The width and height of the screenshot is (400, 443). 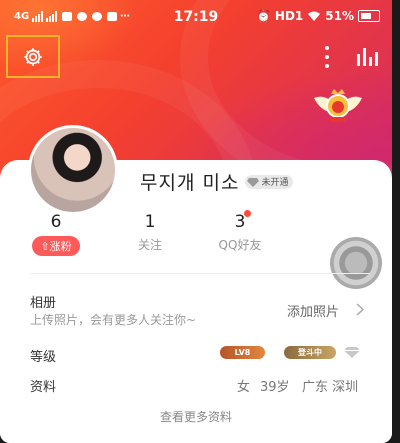 I want to click on add-photo-link: 添加照片, so click(x=313, y=310).